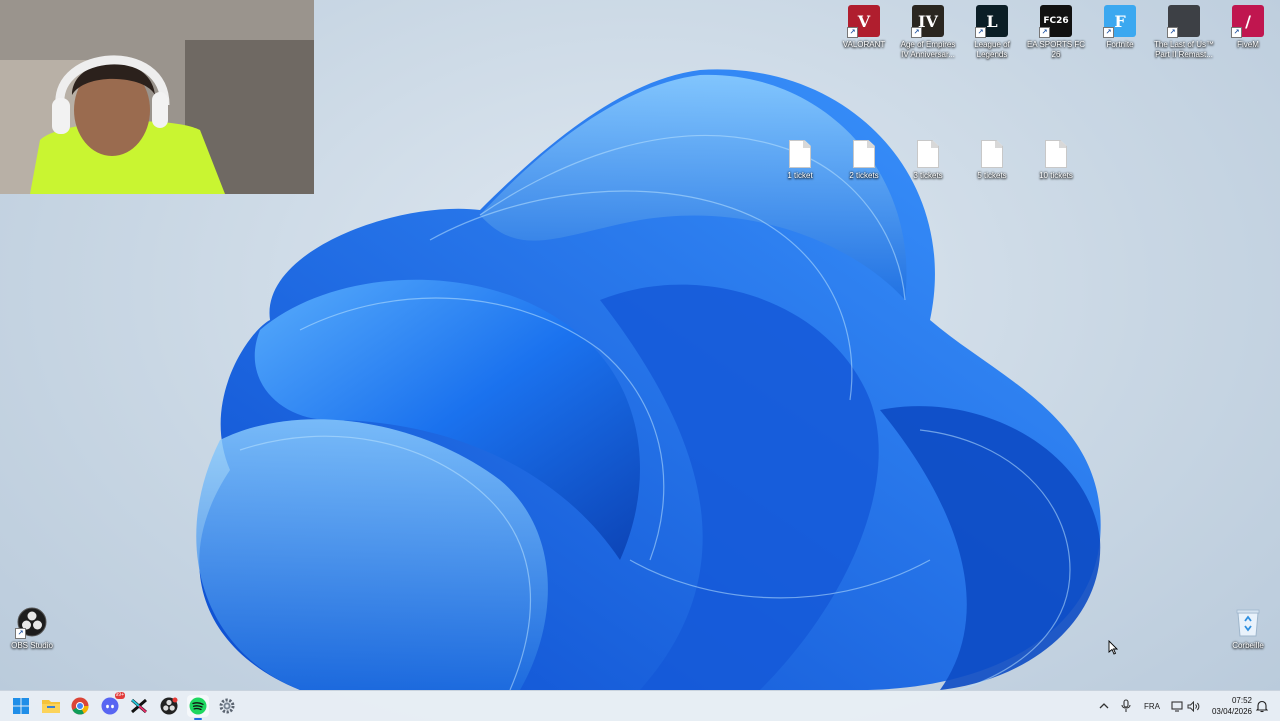 The width and height of the screenshot is (1280, 721). I want to click on age-of-empires-icon: IV ↗, so click(927, 21).